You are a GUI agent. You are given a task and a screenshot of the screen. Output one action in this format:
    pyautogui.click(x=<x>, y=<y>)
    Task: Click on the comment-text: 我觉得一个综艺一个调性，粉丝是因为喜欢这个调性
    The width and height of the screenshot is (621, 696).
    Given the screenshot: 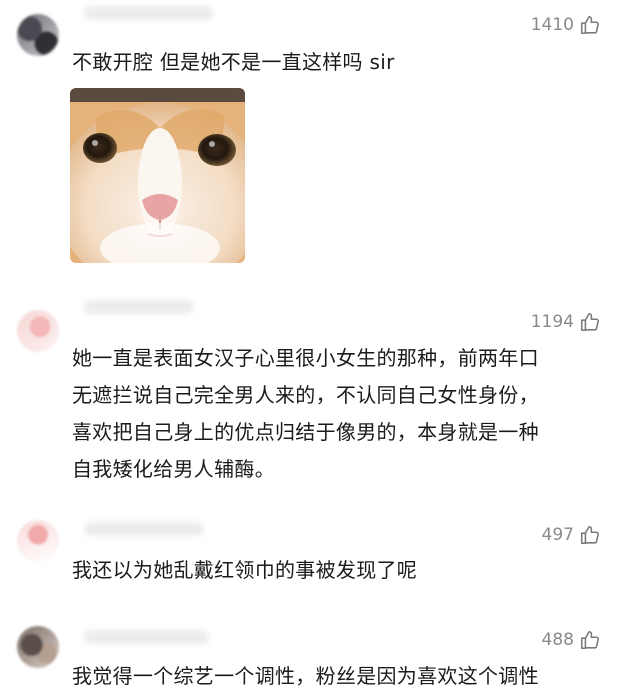 What is the action you would take?
    pyautogui.click(x=305, y=676)
    